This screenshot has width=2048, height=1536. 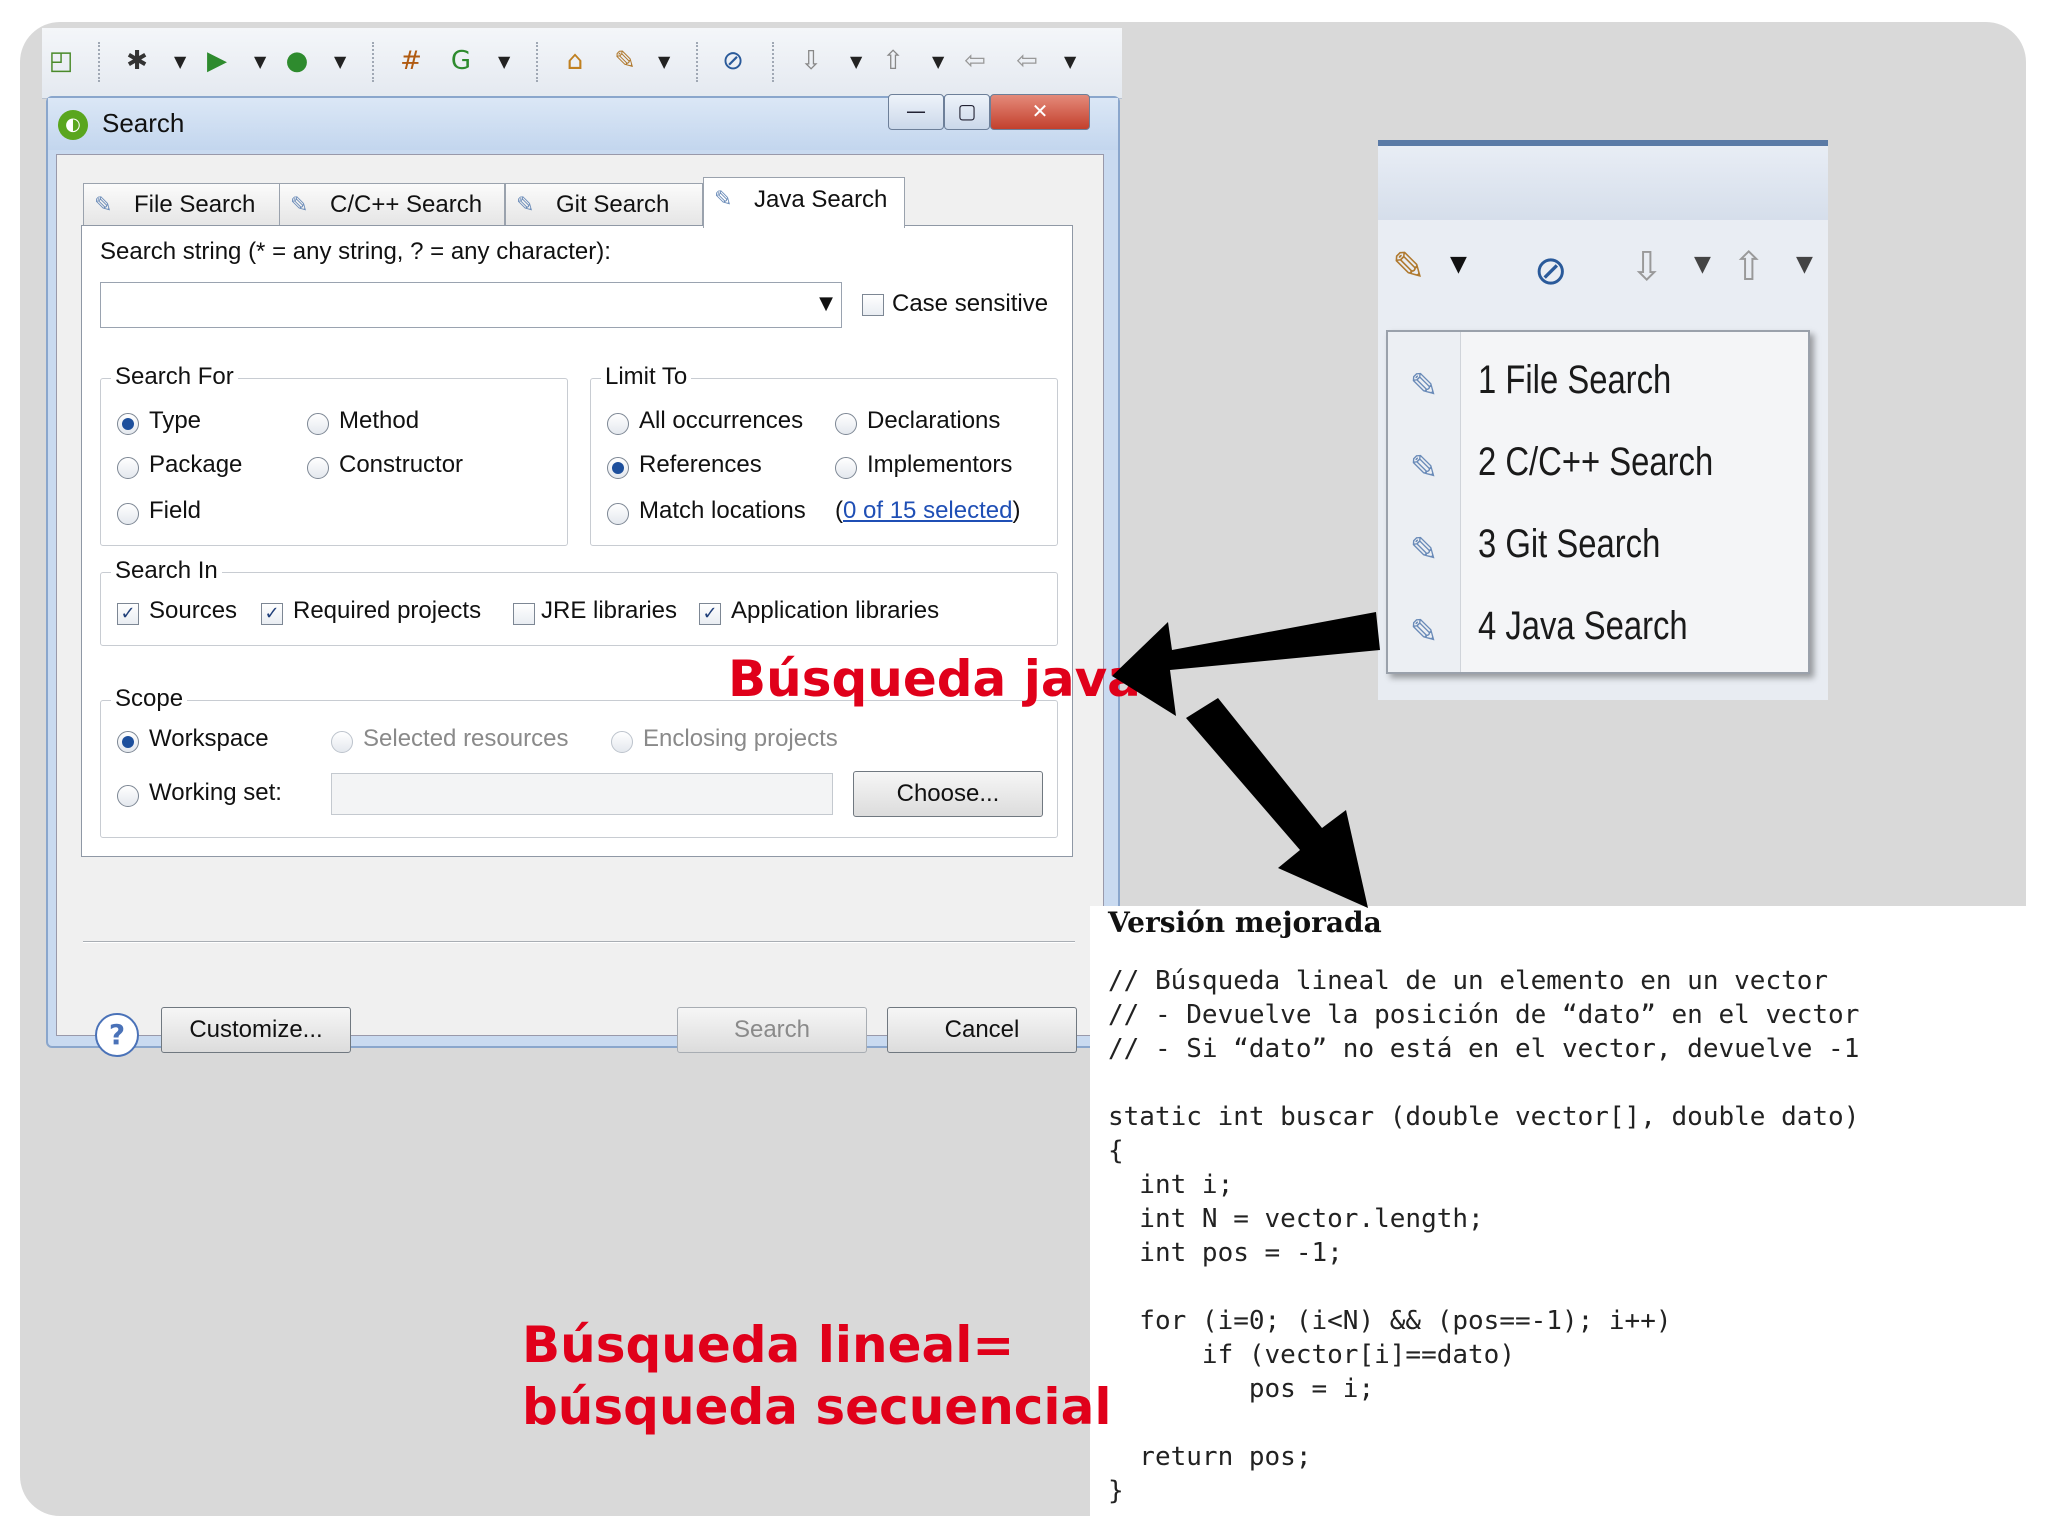 What do you see at coordinates (143, 123) in the screenshot?
I see `dialog-title: Search` at bounding box center [143, 123].